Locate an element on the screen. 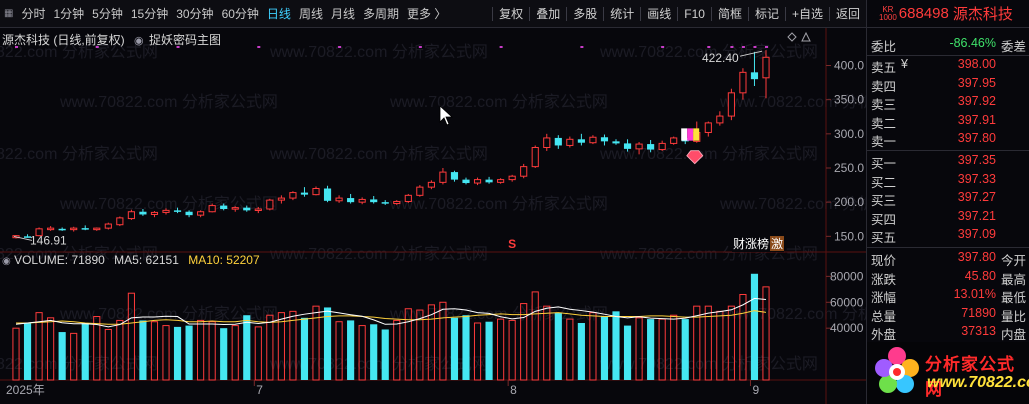  stat-value: 13.01% is located at coordinates (974, 294).